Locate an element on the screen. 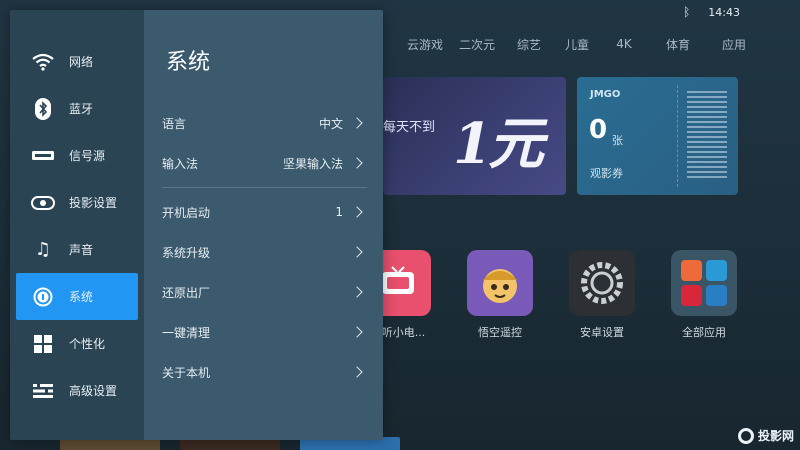  sidebar-item-personalization: 个性化 is located at coordinates (77, 343).